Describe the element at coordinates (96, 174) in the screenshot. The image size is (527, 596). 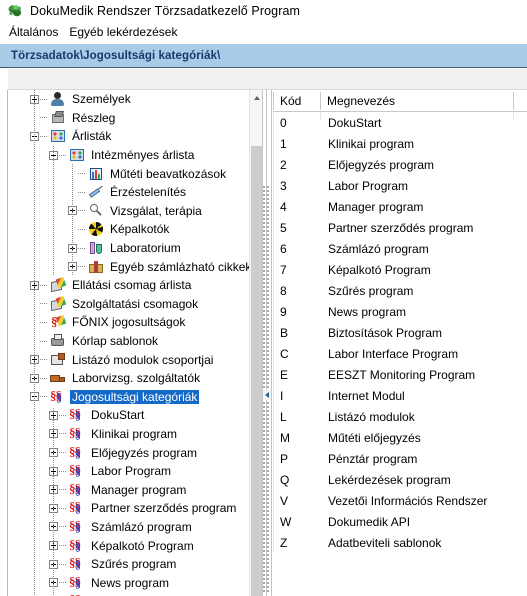
I see `chart-icon` at that location.